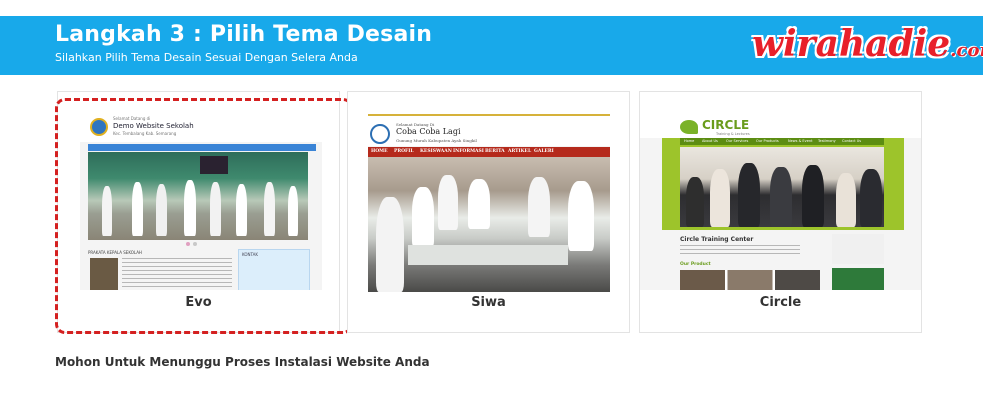 The image size is (983, 400). I want to click on preview-nav-item: About Us, so click(710, 141).